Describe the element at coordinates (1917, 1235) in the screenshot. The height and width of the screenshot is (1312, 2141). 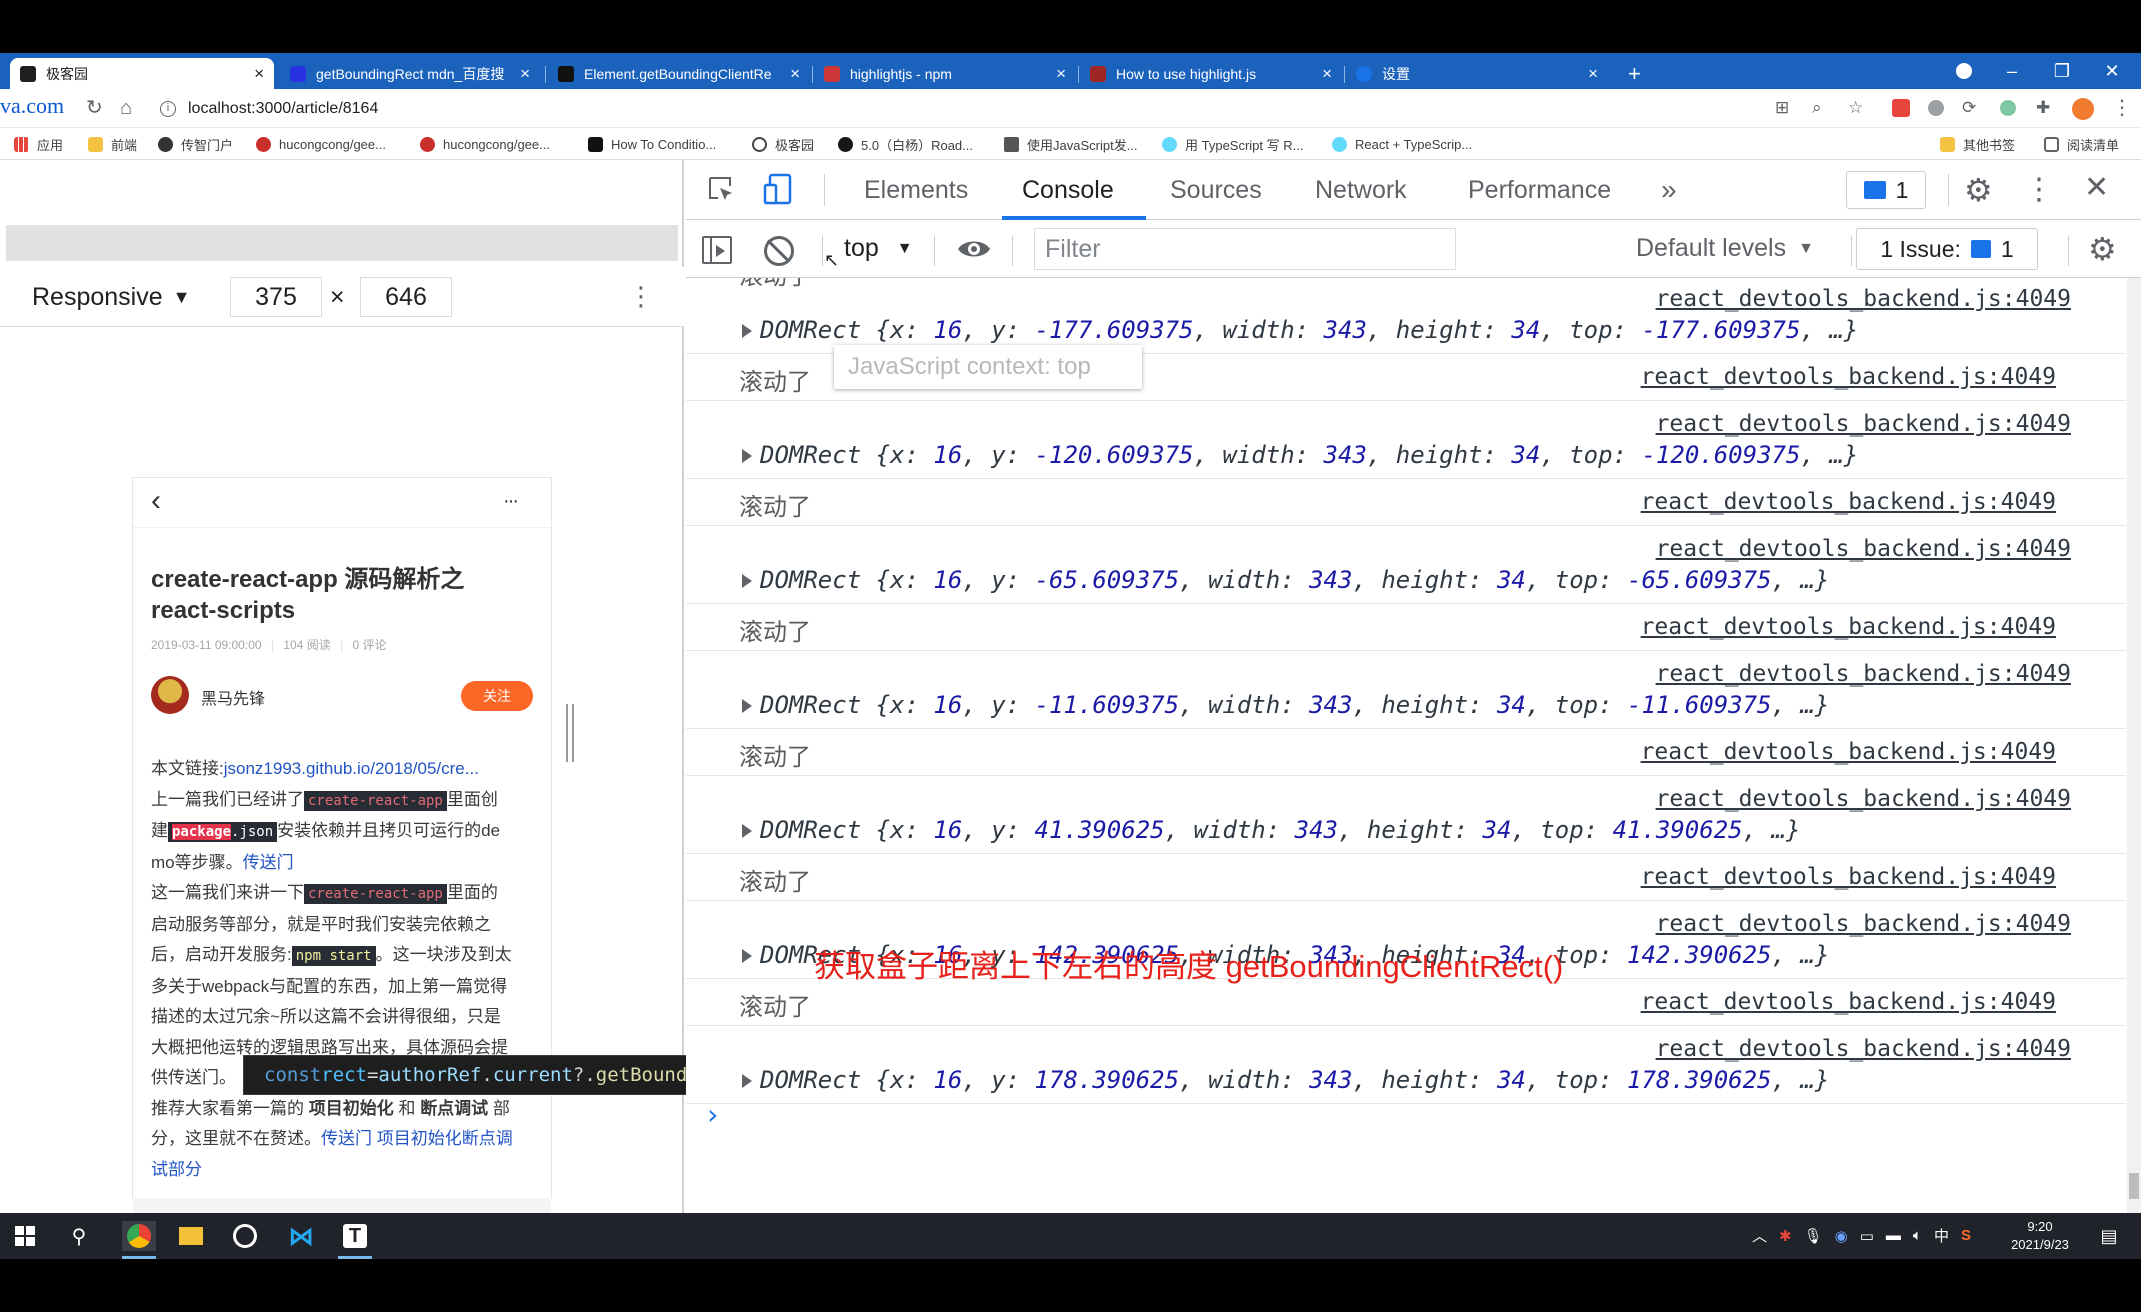
I see `volume-icon: 🔈︎` at that location.